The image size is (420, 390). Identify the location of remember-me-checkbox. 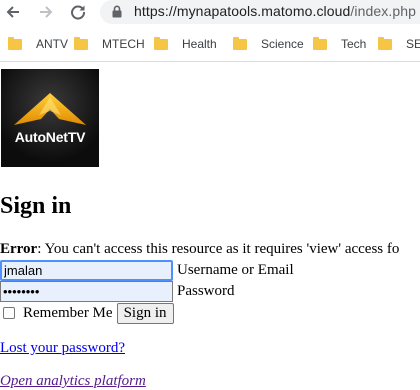
(9, 313).